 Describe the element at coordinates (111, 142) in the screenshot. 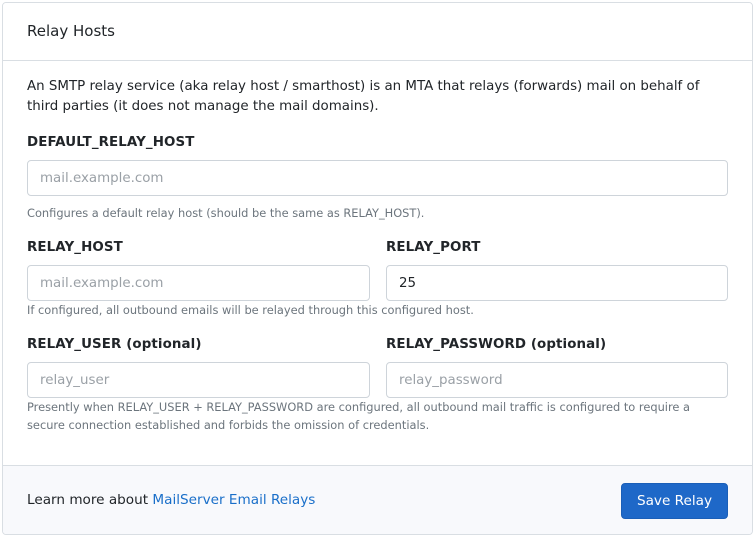

I see `default-relay-host-label: DEFAULT_RELAY_HOST` at that location.